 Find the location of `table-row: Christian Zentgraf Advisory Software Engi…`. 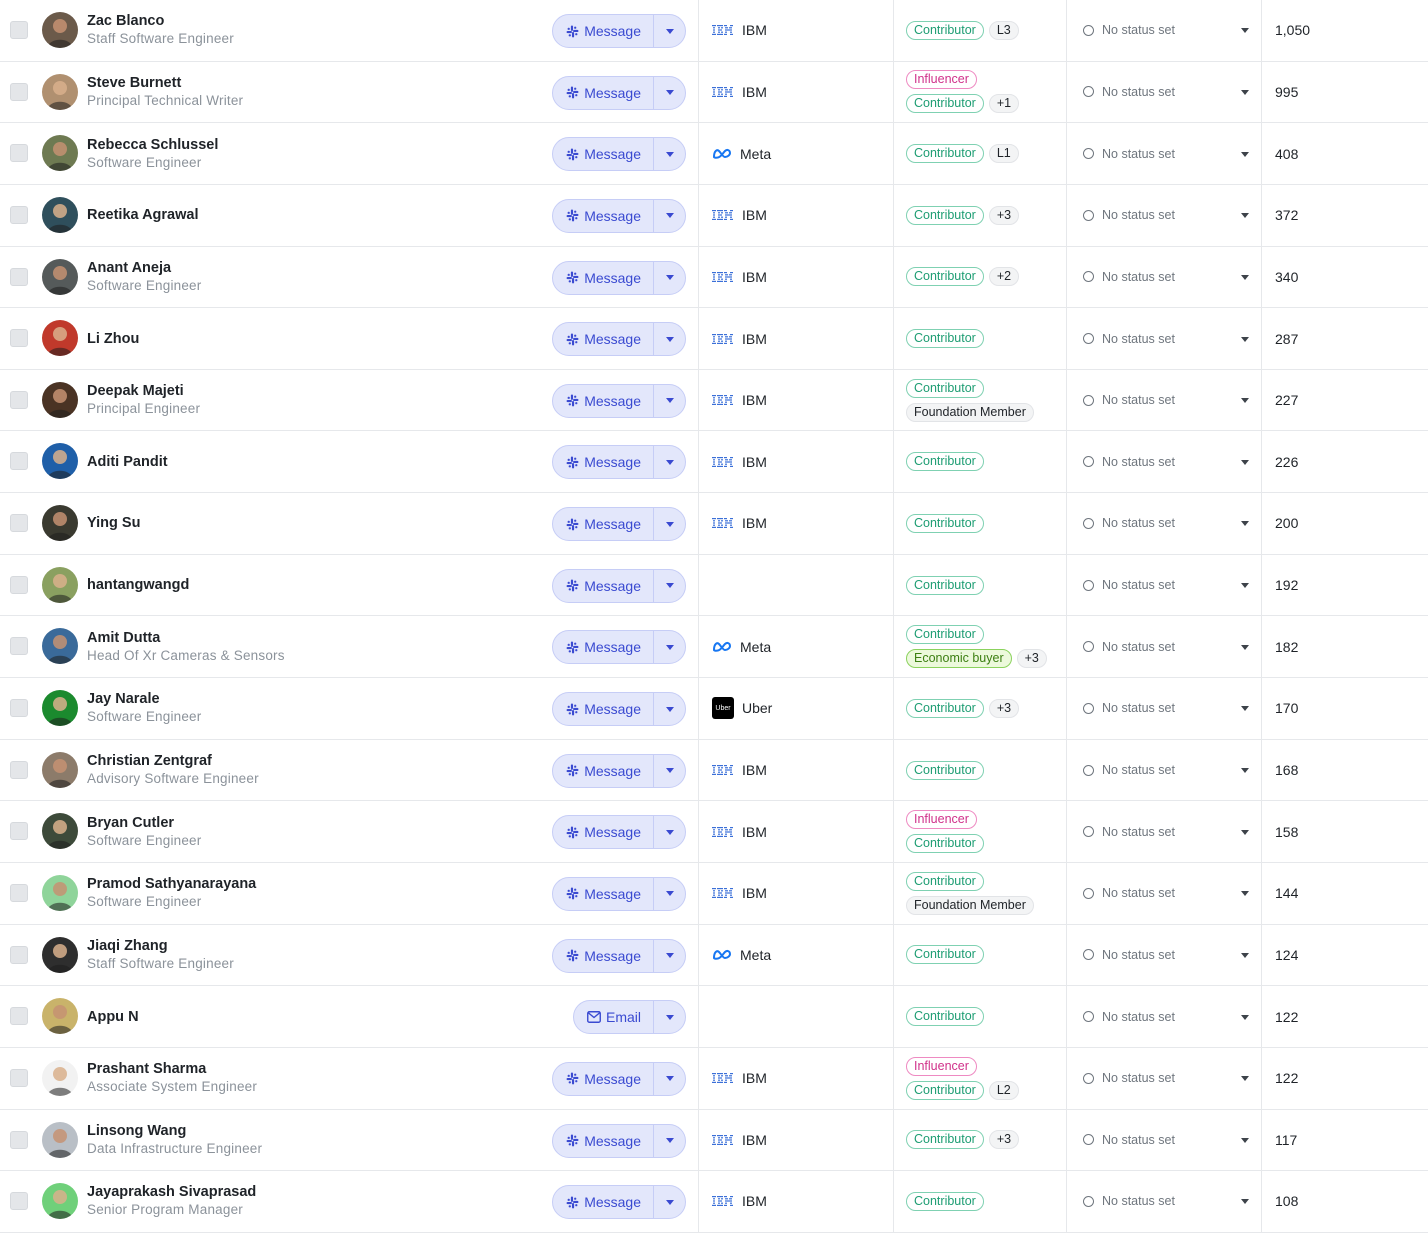

table-row: Christian Zentgraf Advisory Software Engi… is located at coordinates (714, 770).